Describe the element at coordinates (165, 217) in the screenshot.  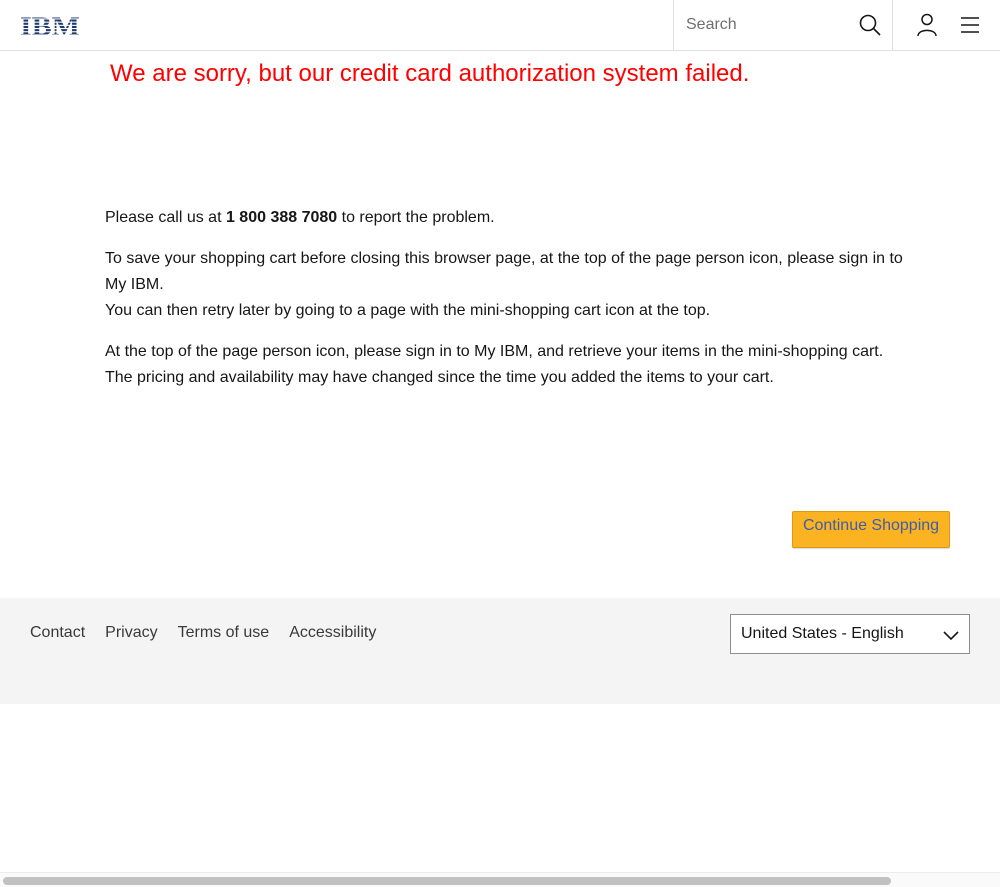
I see `call-prefix: Please call us at` at that location.